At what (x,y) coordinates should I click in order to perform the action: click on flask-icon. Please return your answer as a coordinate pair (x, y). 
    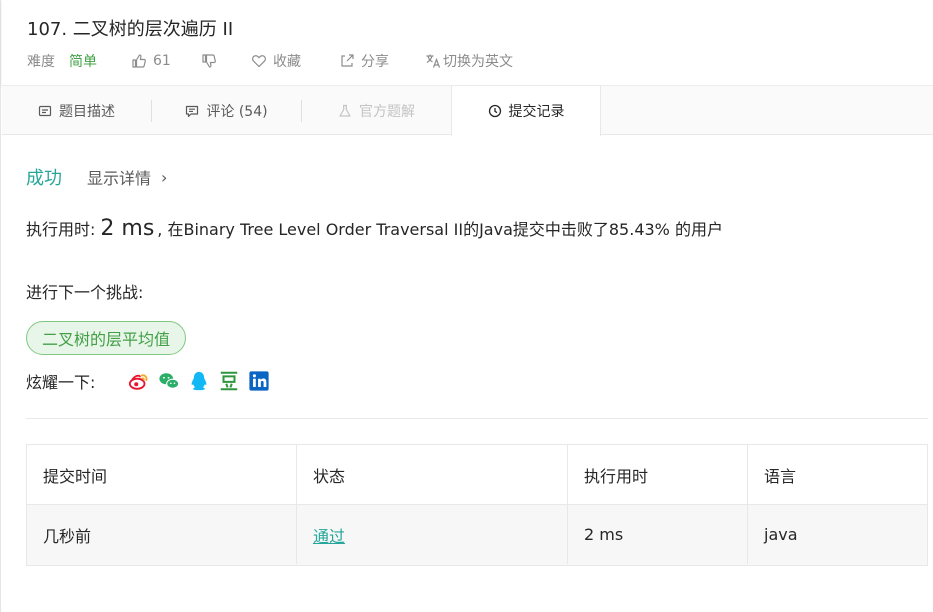
    Looking at the image, I should click on (345, 111).